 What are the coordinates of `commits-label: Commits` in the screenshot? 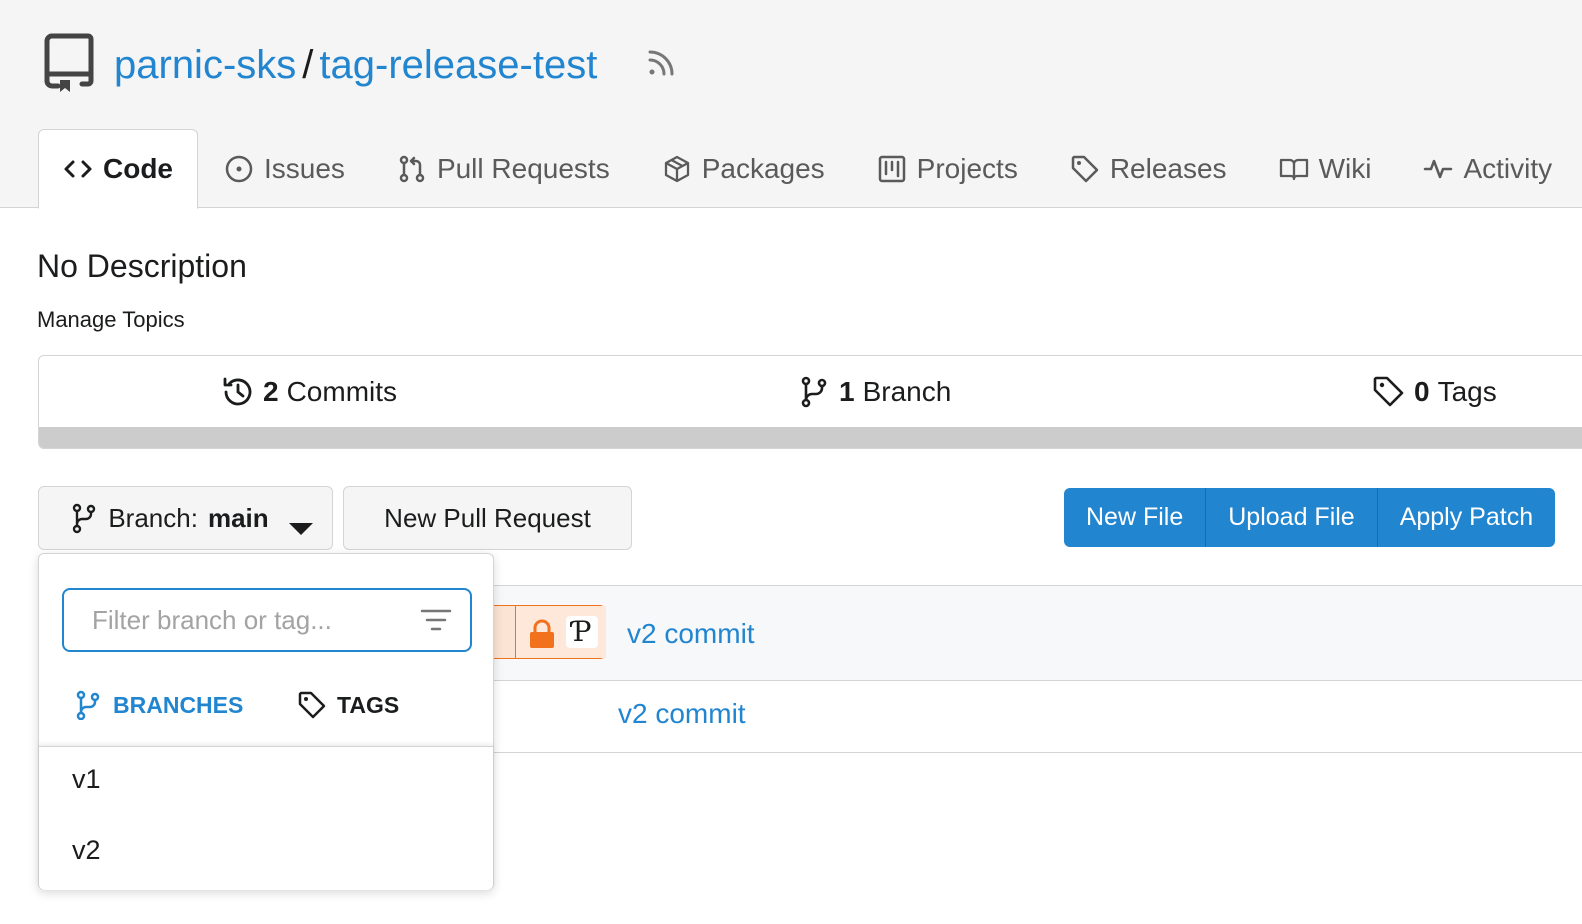 It's located at (342, 391).